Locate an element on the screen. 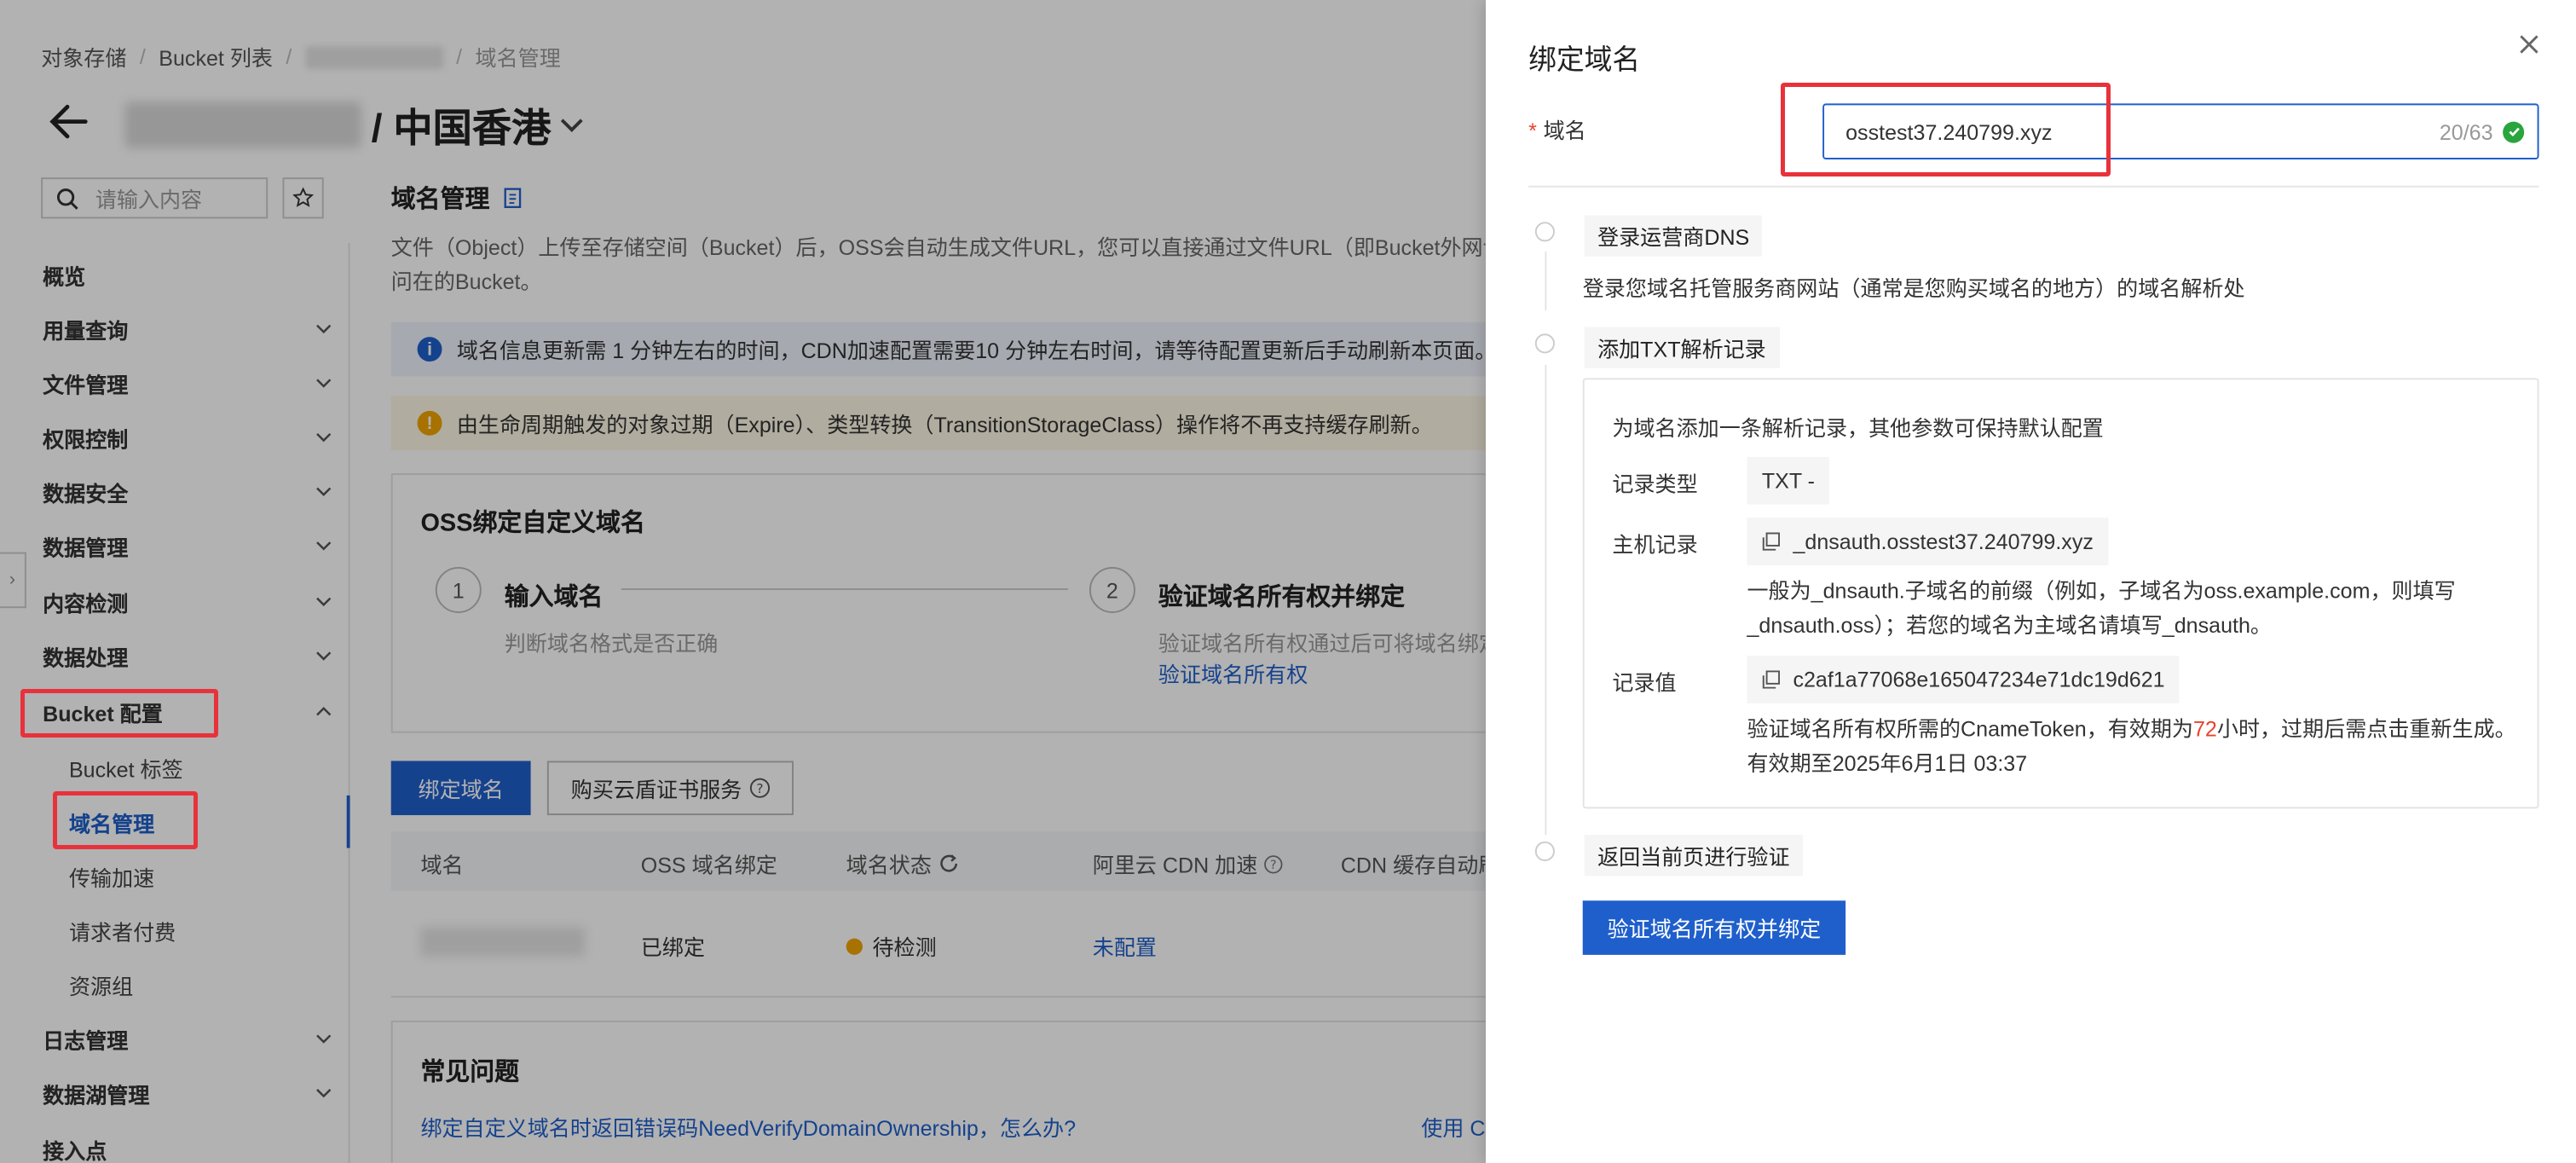  check-success-icon is located at coordinates (2514, 131).